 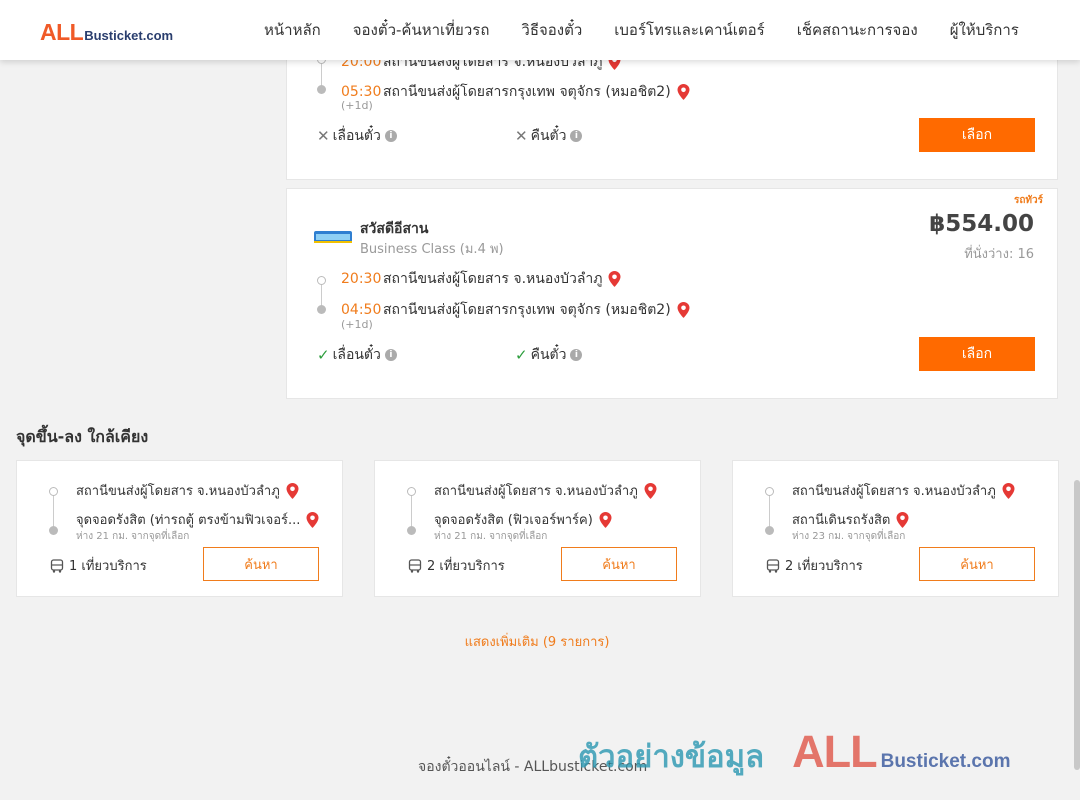 I want to click on page-scrollbar, so click(x=1077, y=625).